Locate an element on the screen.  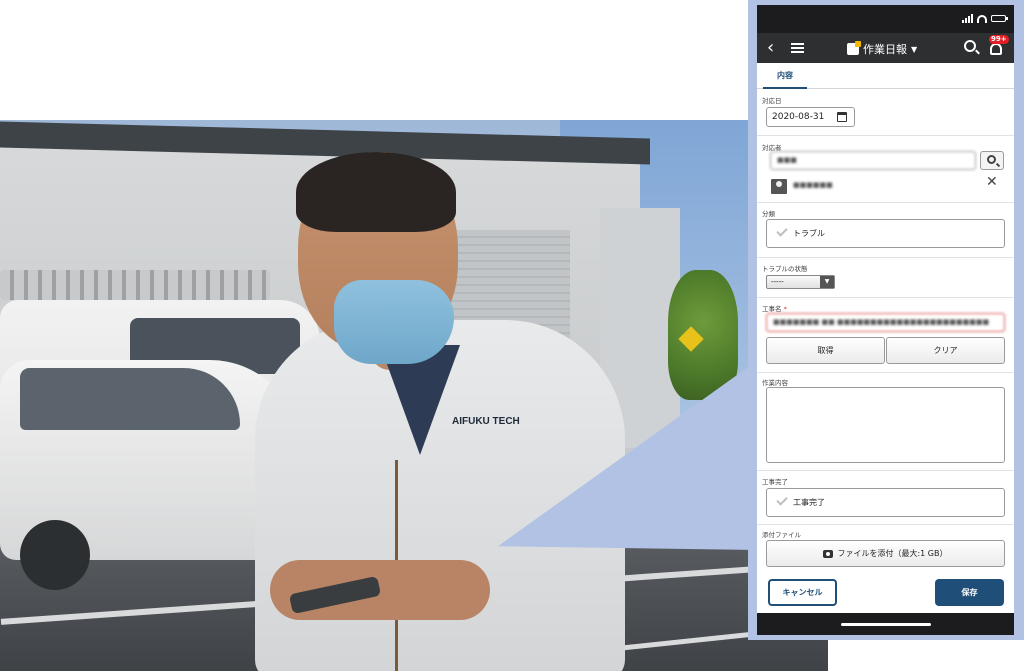
photo-tree is located at coordinates (703, 335).